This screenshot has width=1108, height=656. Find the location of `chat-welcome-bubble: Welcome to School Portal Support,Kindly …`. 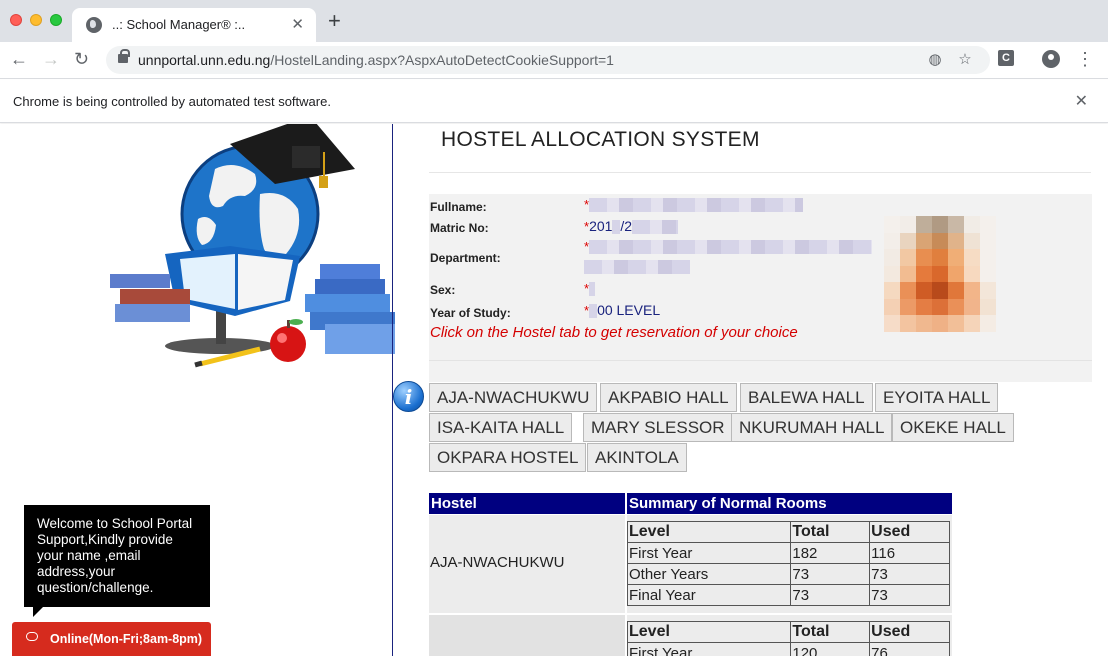

chat-welcome-bubble: Welcome to School Portal Support,Kindly … is located at coordinates (117, 561).